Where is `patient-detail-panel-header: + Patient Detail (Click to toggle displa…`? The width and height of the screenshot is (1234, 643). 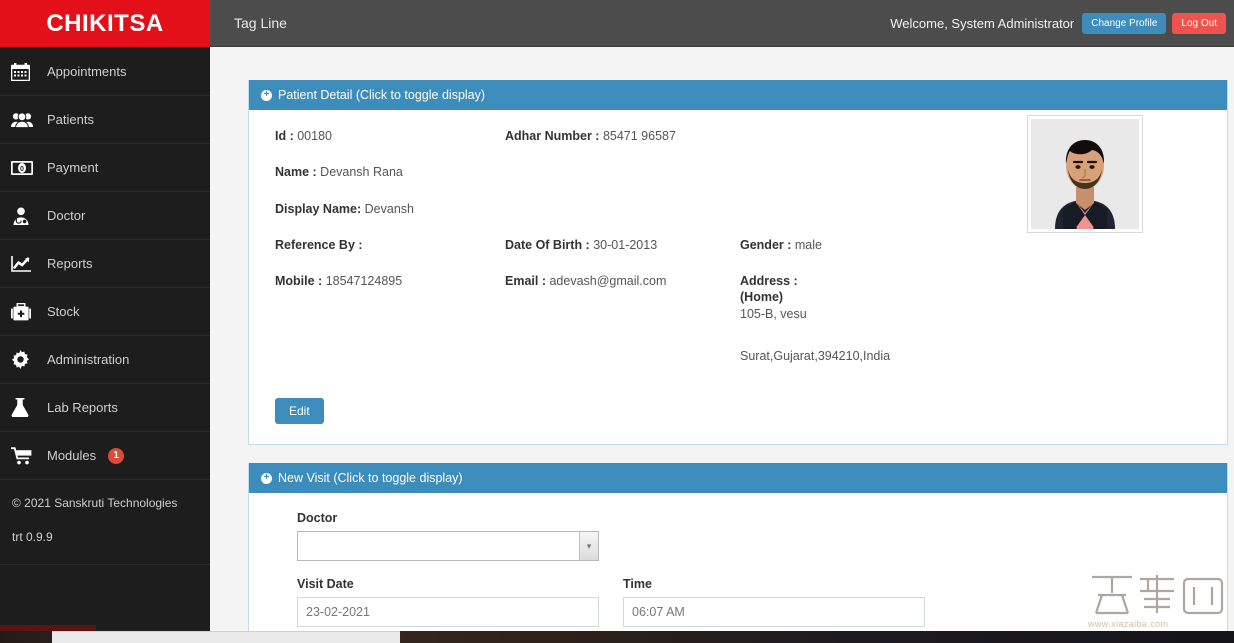 patient-detail-panel-header: + Patient Detail (Click to toggle displa… is located at coordinates (738, 95).